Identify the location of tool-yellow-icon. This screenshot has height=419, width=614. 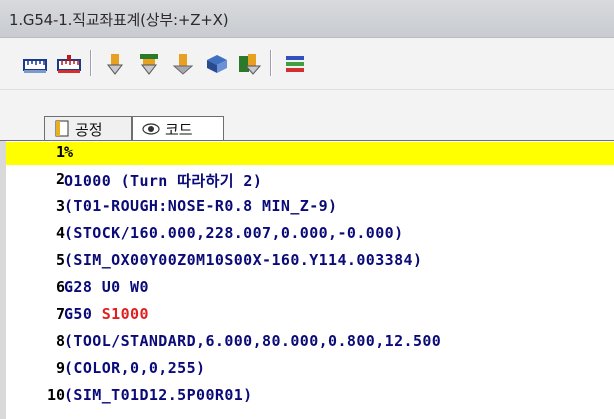
(115, 64).